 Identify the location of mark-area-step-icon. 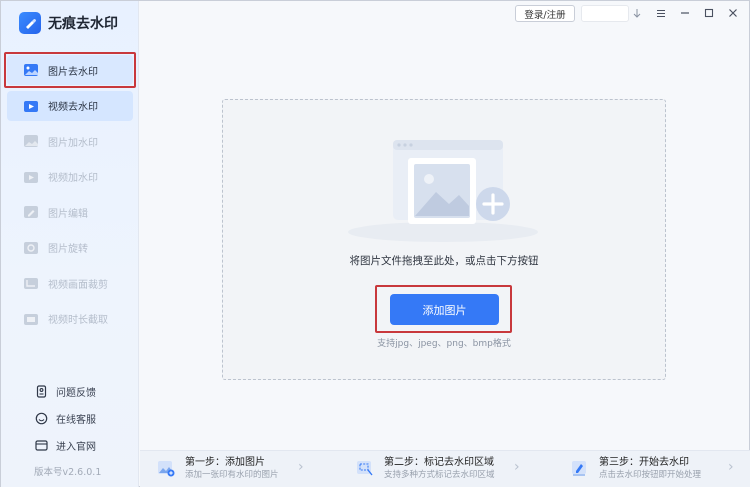
(365, 468).